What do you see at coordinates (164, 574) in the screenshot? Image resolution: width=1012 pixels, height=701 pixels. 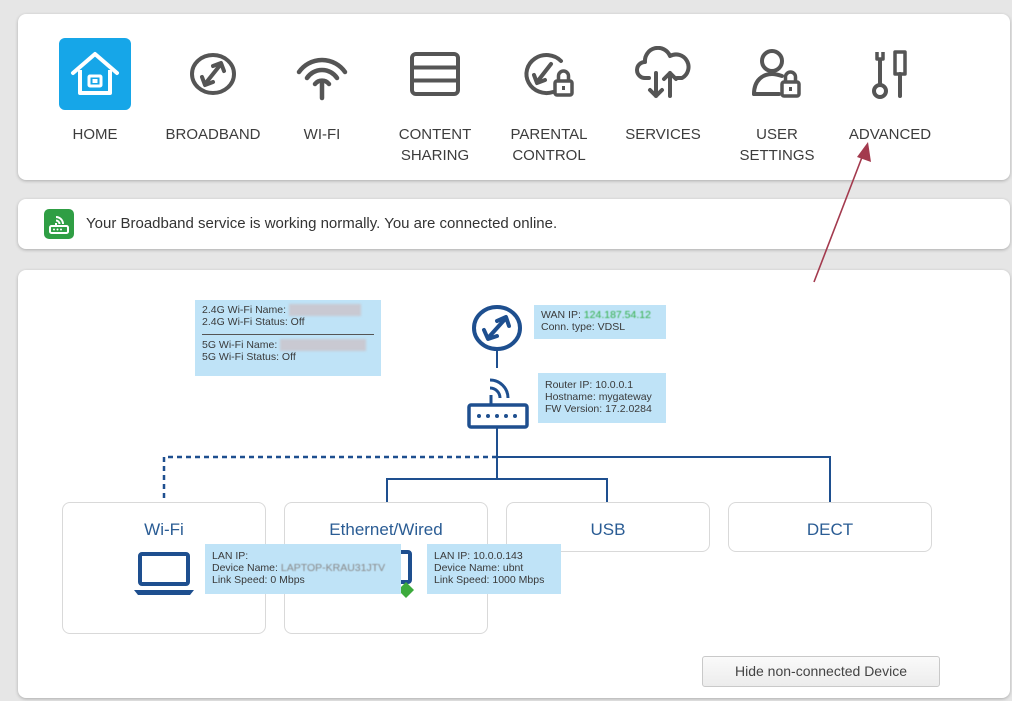 I see `laptop-icon` at bounding box center [164, 574].